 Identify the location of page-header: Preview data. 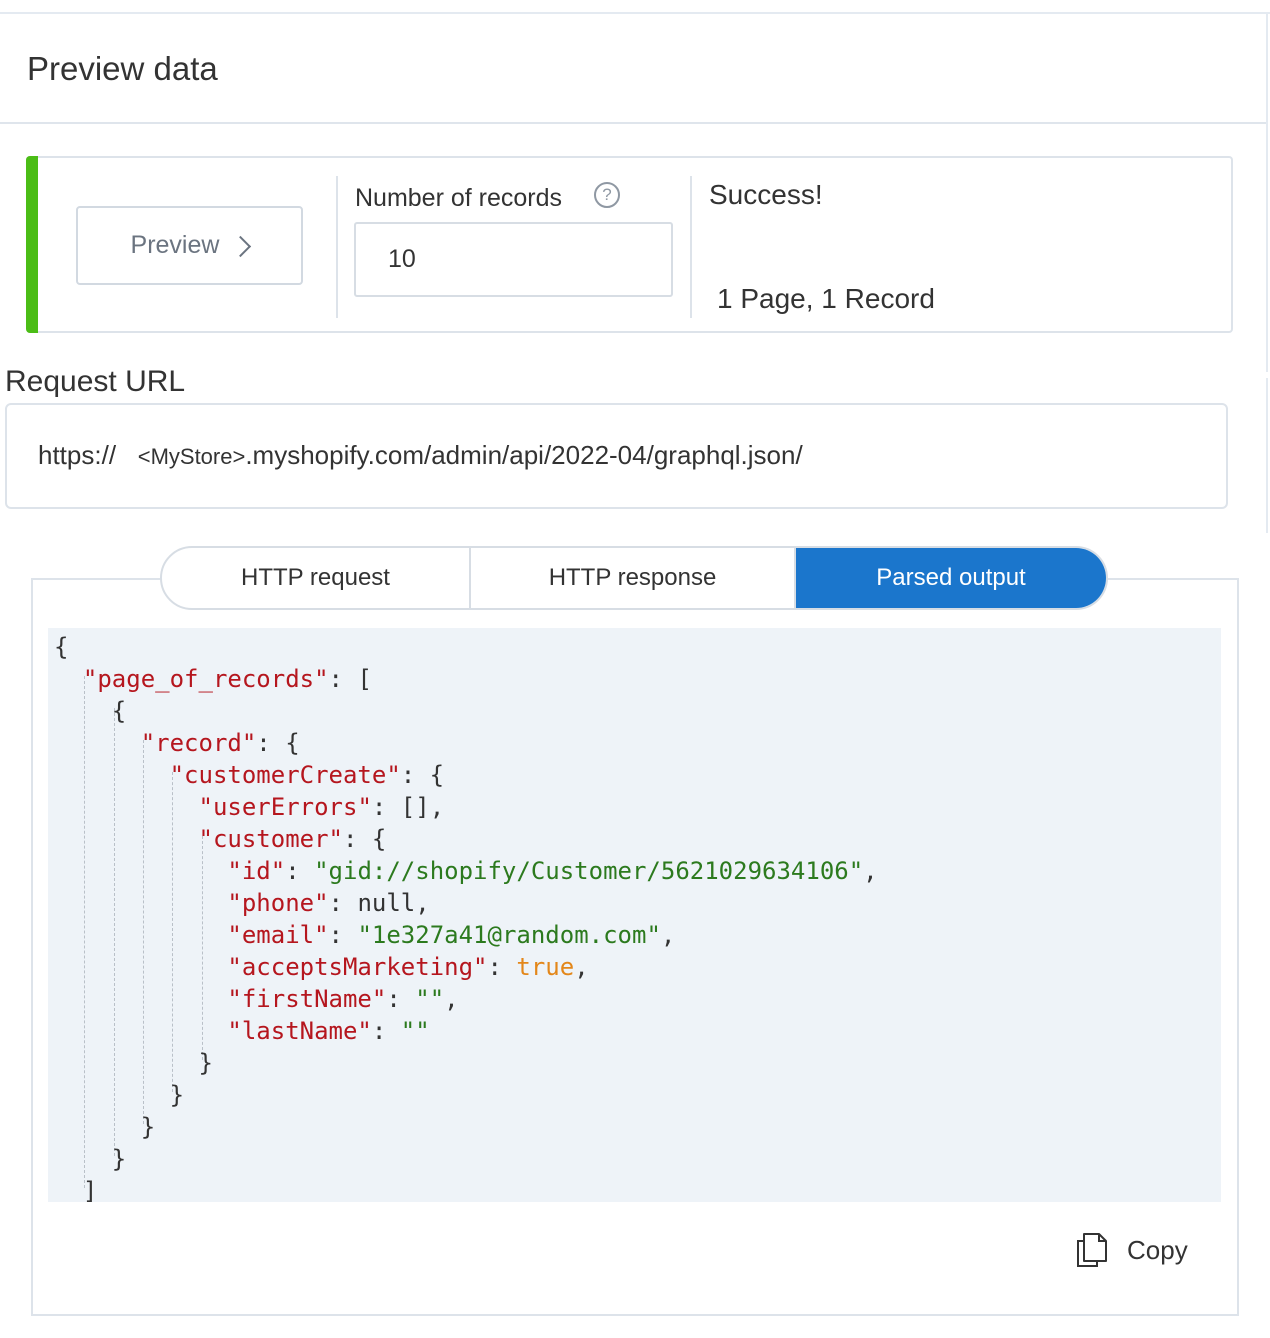
(634, 69).